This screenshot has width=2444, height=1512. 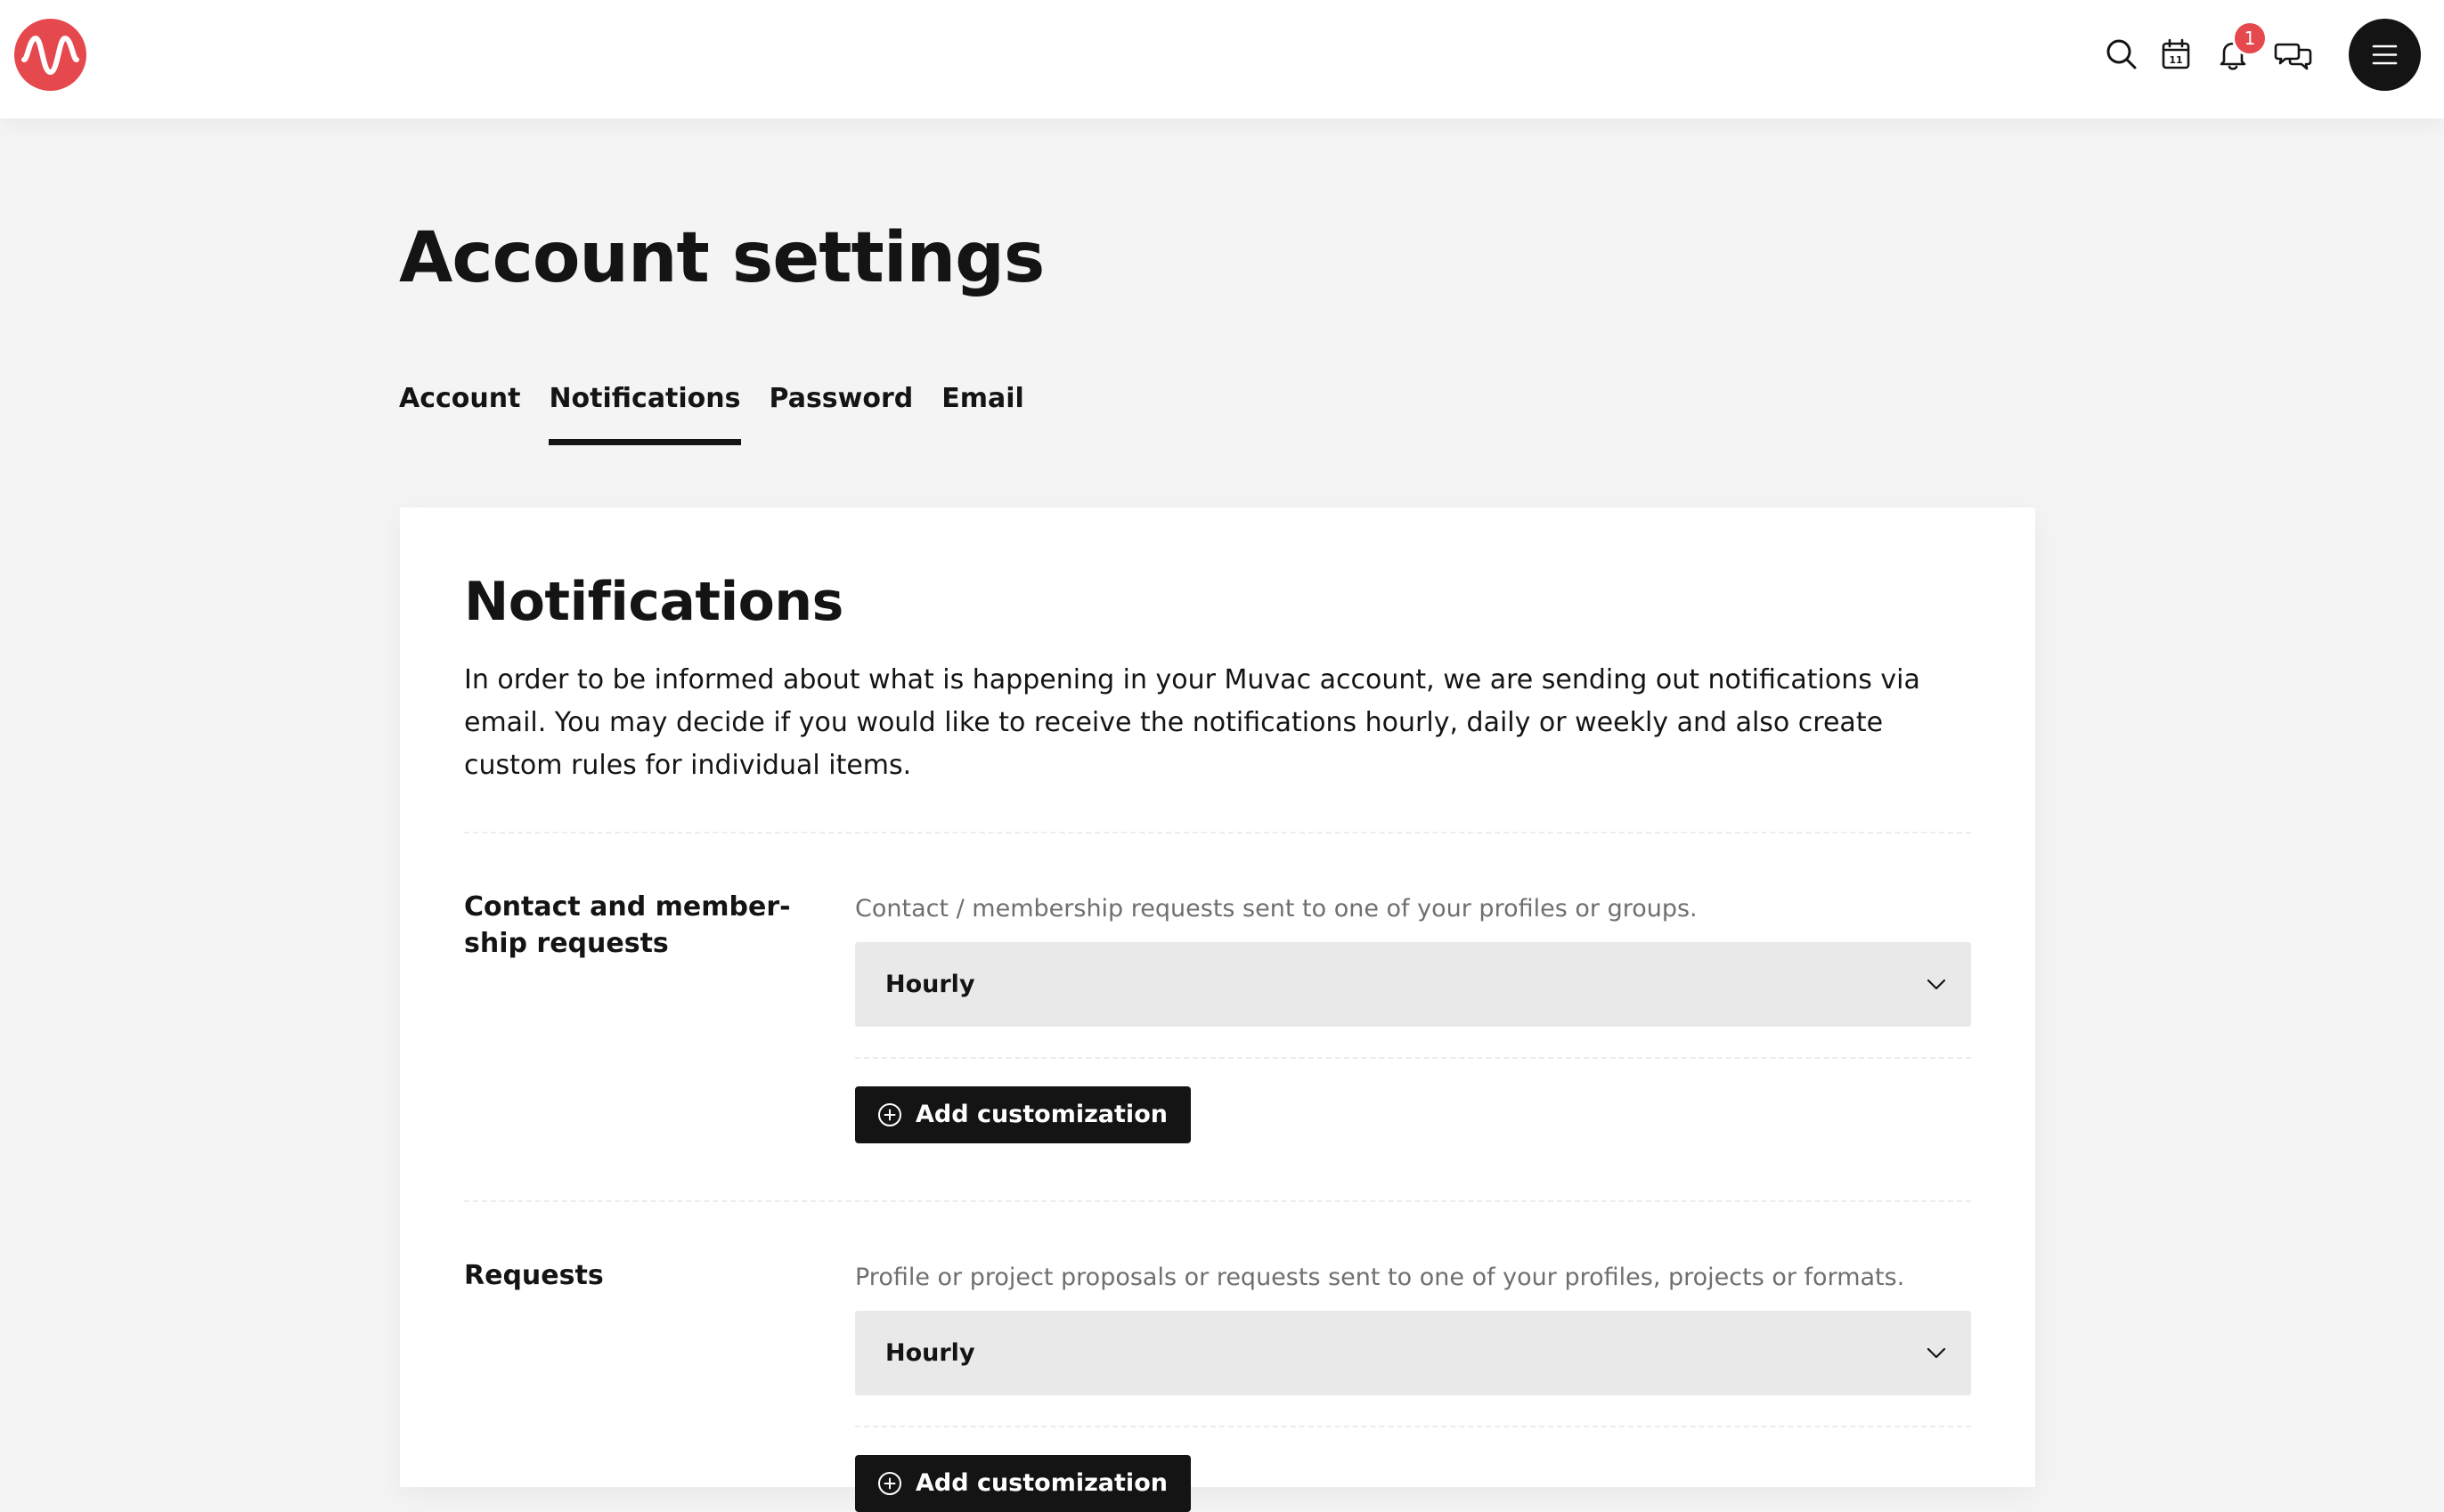 I want to click on search-icon, so click(x=2121, y=54).